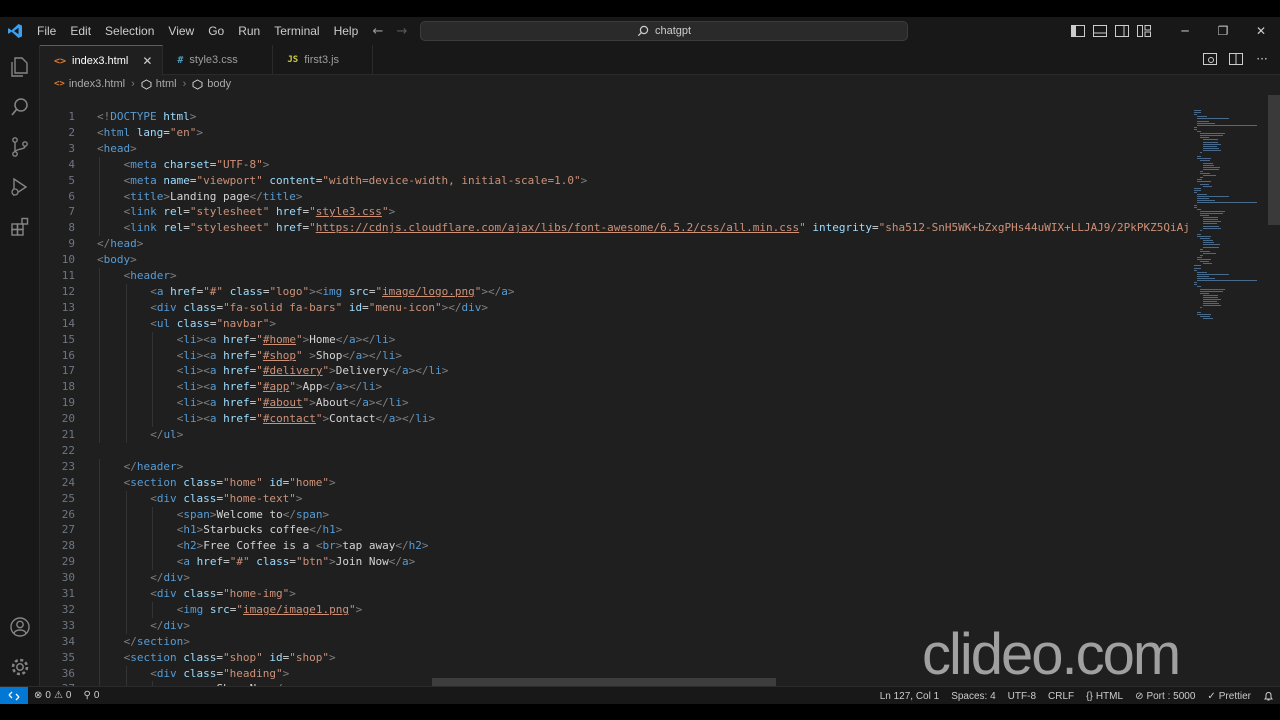 Image resolution: width=1280 pixels, height=720 pixels. I want to click on line-number: 13, so click(68, 307).